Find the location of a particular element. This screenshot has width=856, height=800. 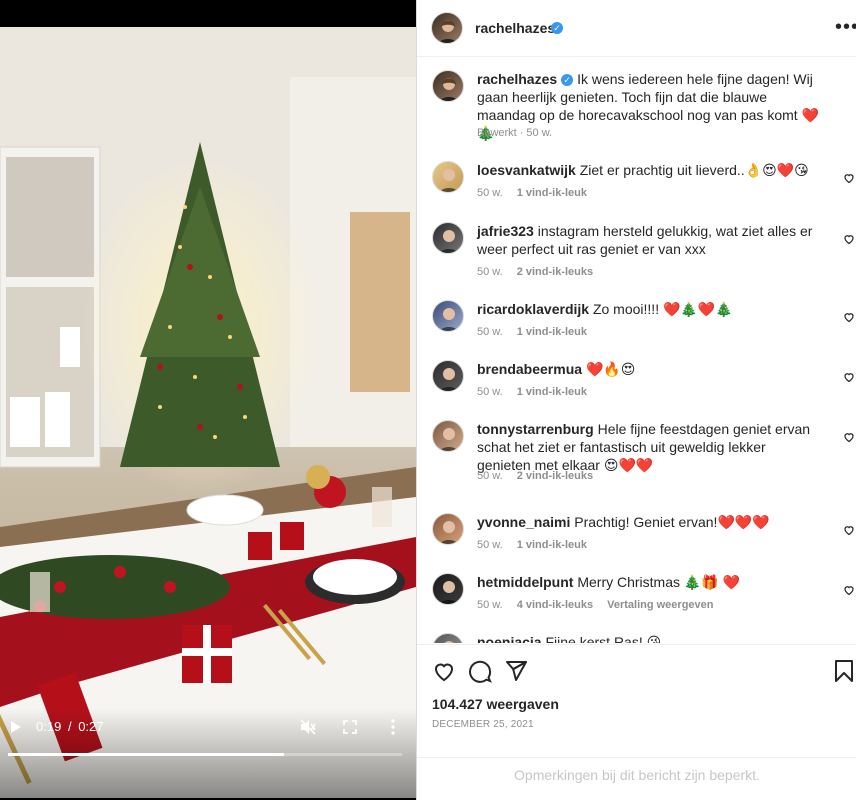

fullscreen-icon is located at coordinates (350, 728).